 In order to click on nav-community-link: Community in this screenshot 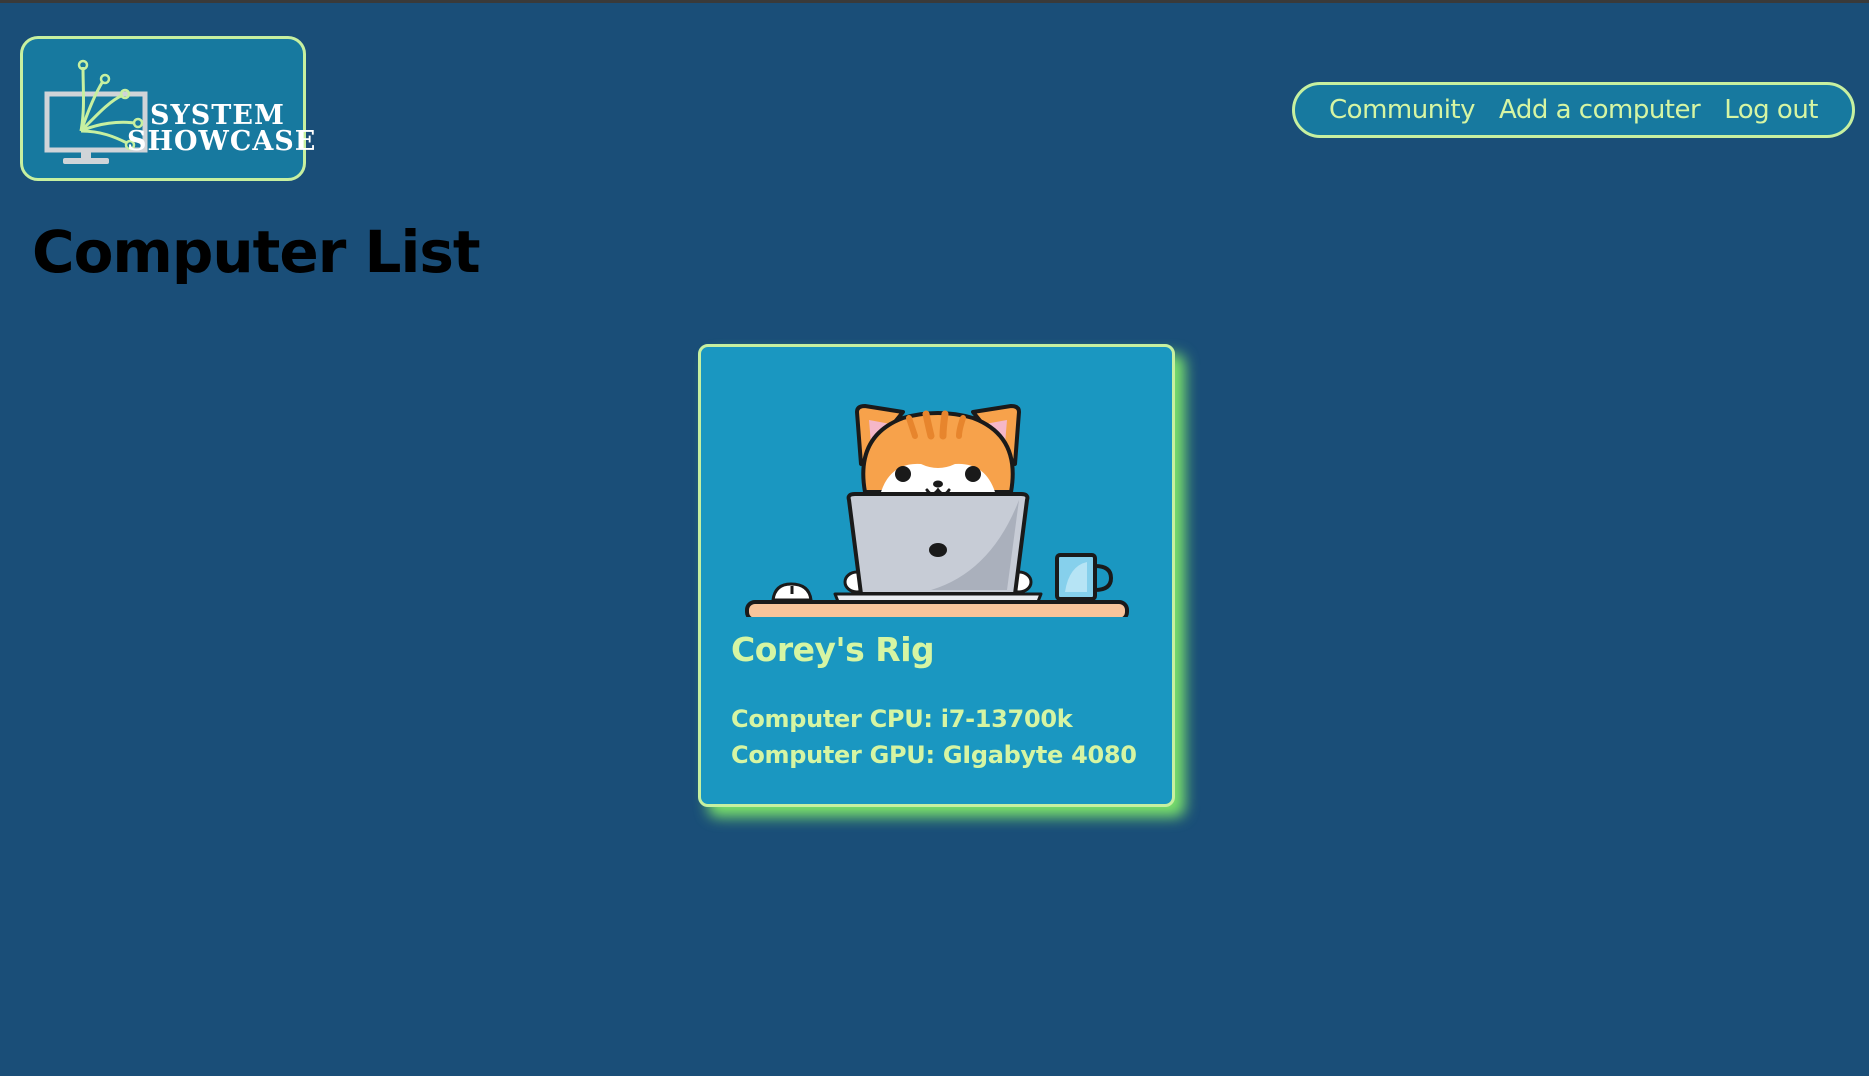, I will do `click(1402, 110)`.